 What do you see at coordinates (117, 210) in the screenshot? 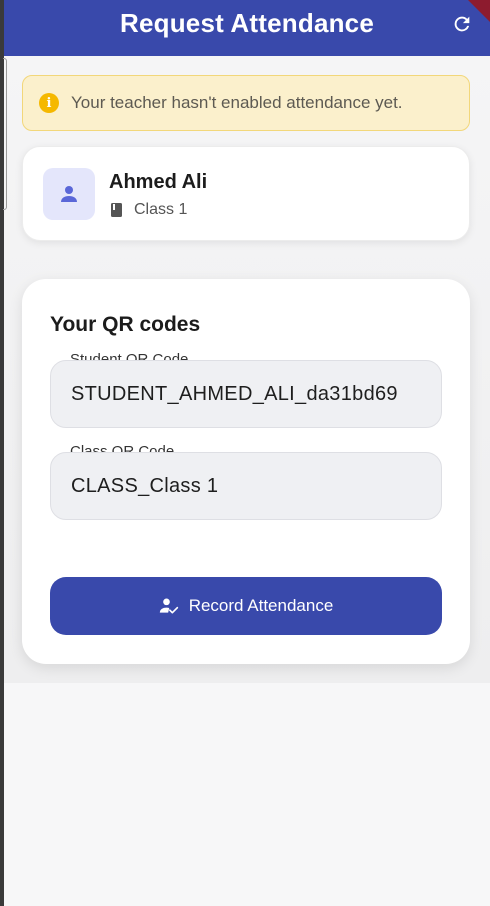
I see `book-icon` at bounding box center [117, 210].